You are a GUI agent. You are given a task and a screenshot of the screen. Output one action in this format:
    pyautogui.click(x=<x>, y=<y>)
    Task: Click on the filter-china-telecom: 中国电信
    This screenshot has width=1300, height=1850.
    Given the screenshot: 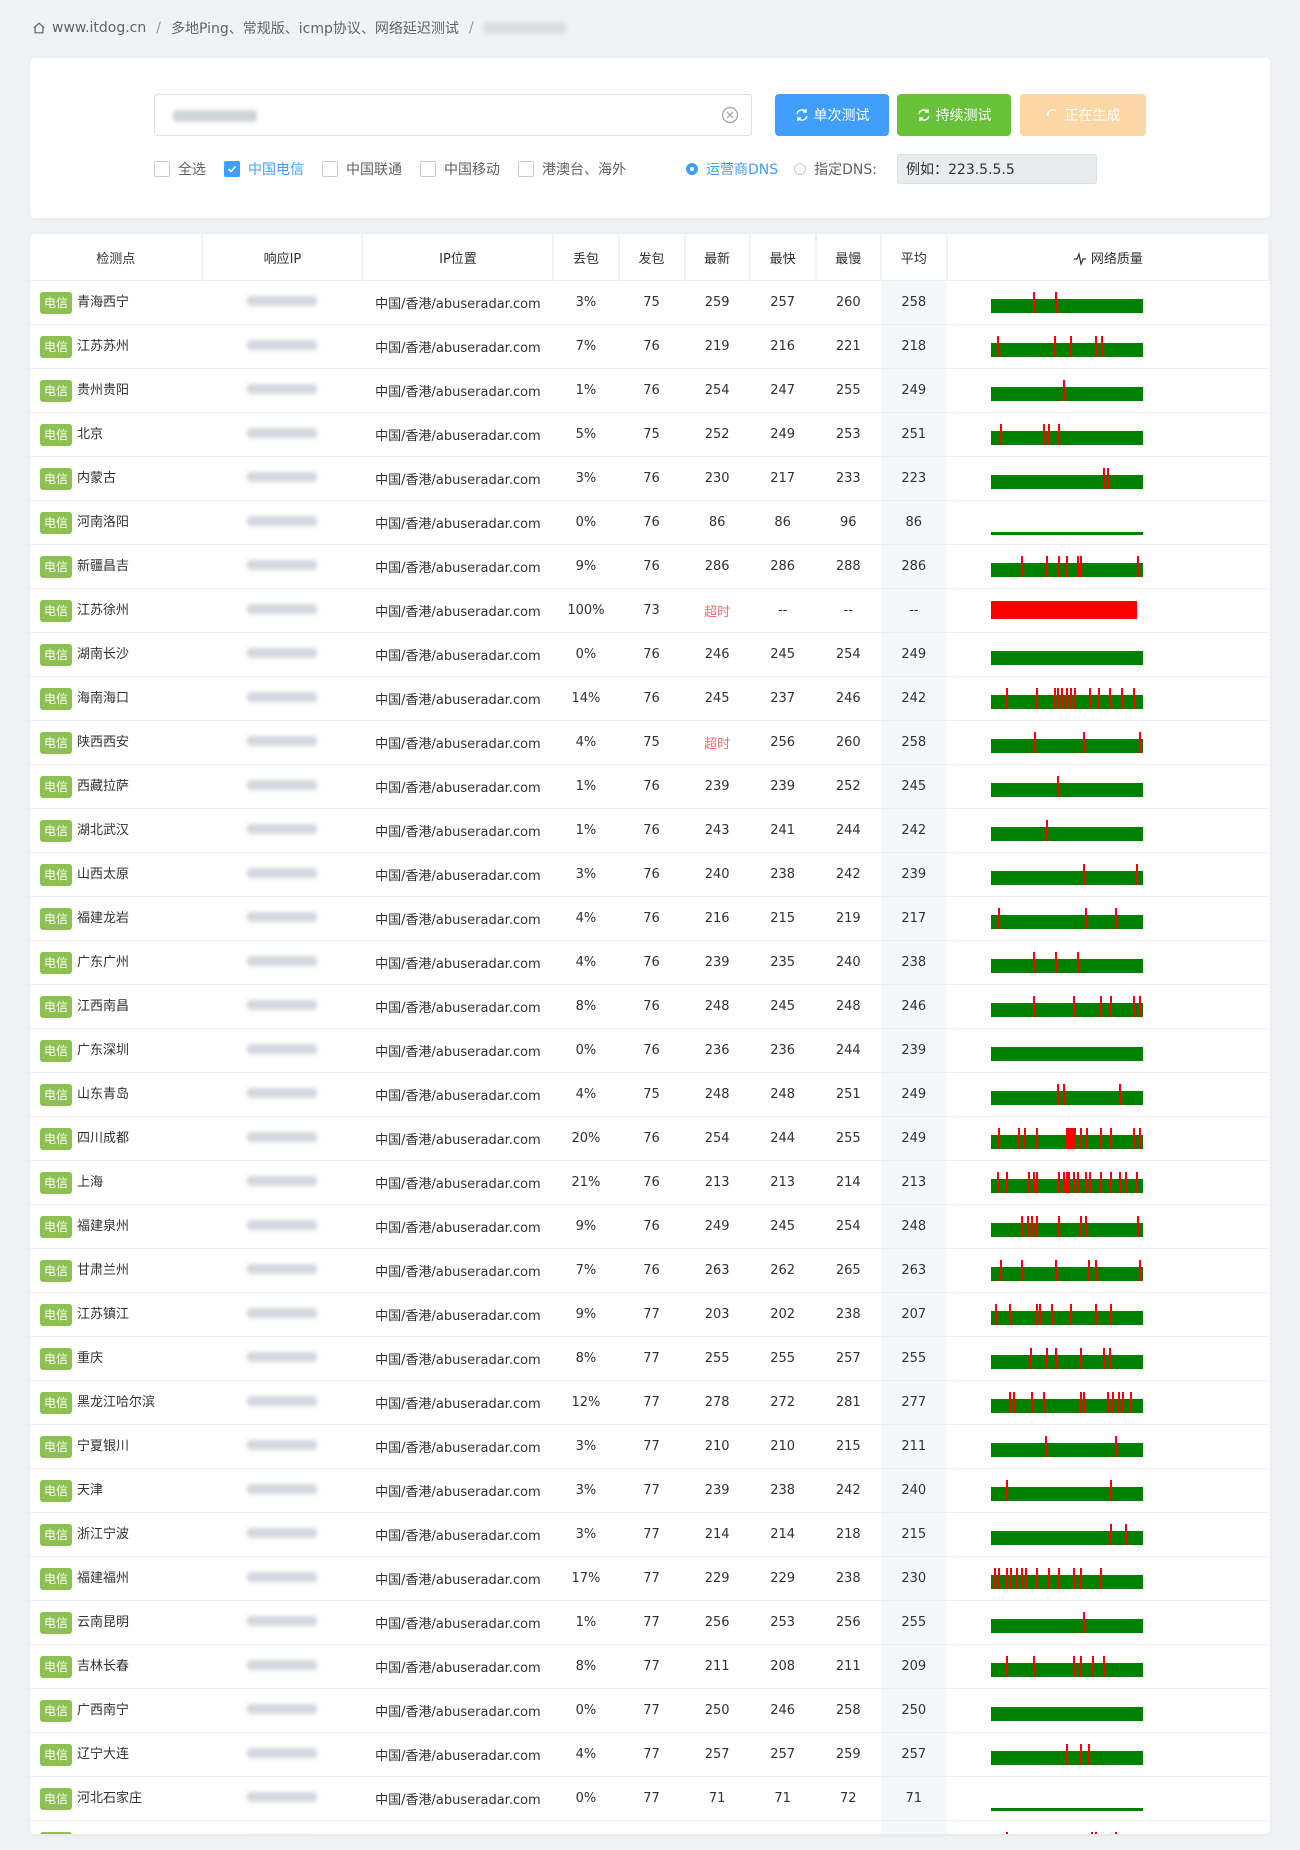 What is the action you would take?
    pyautogui.click(x=264, y=169)
    